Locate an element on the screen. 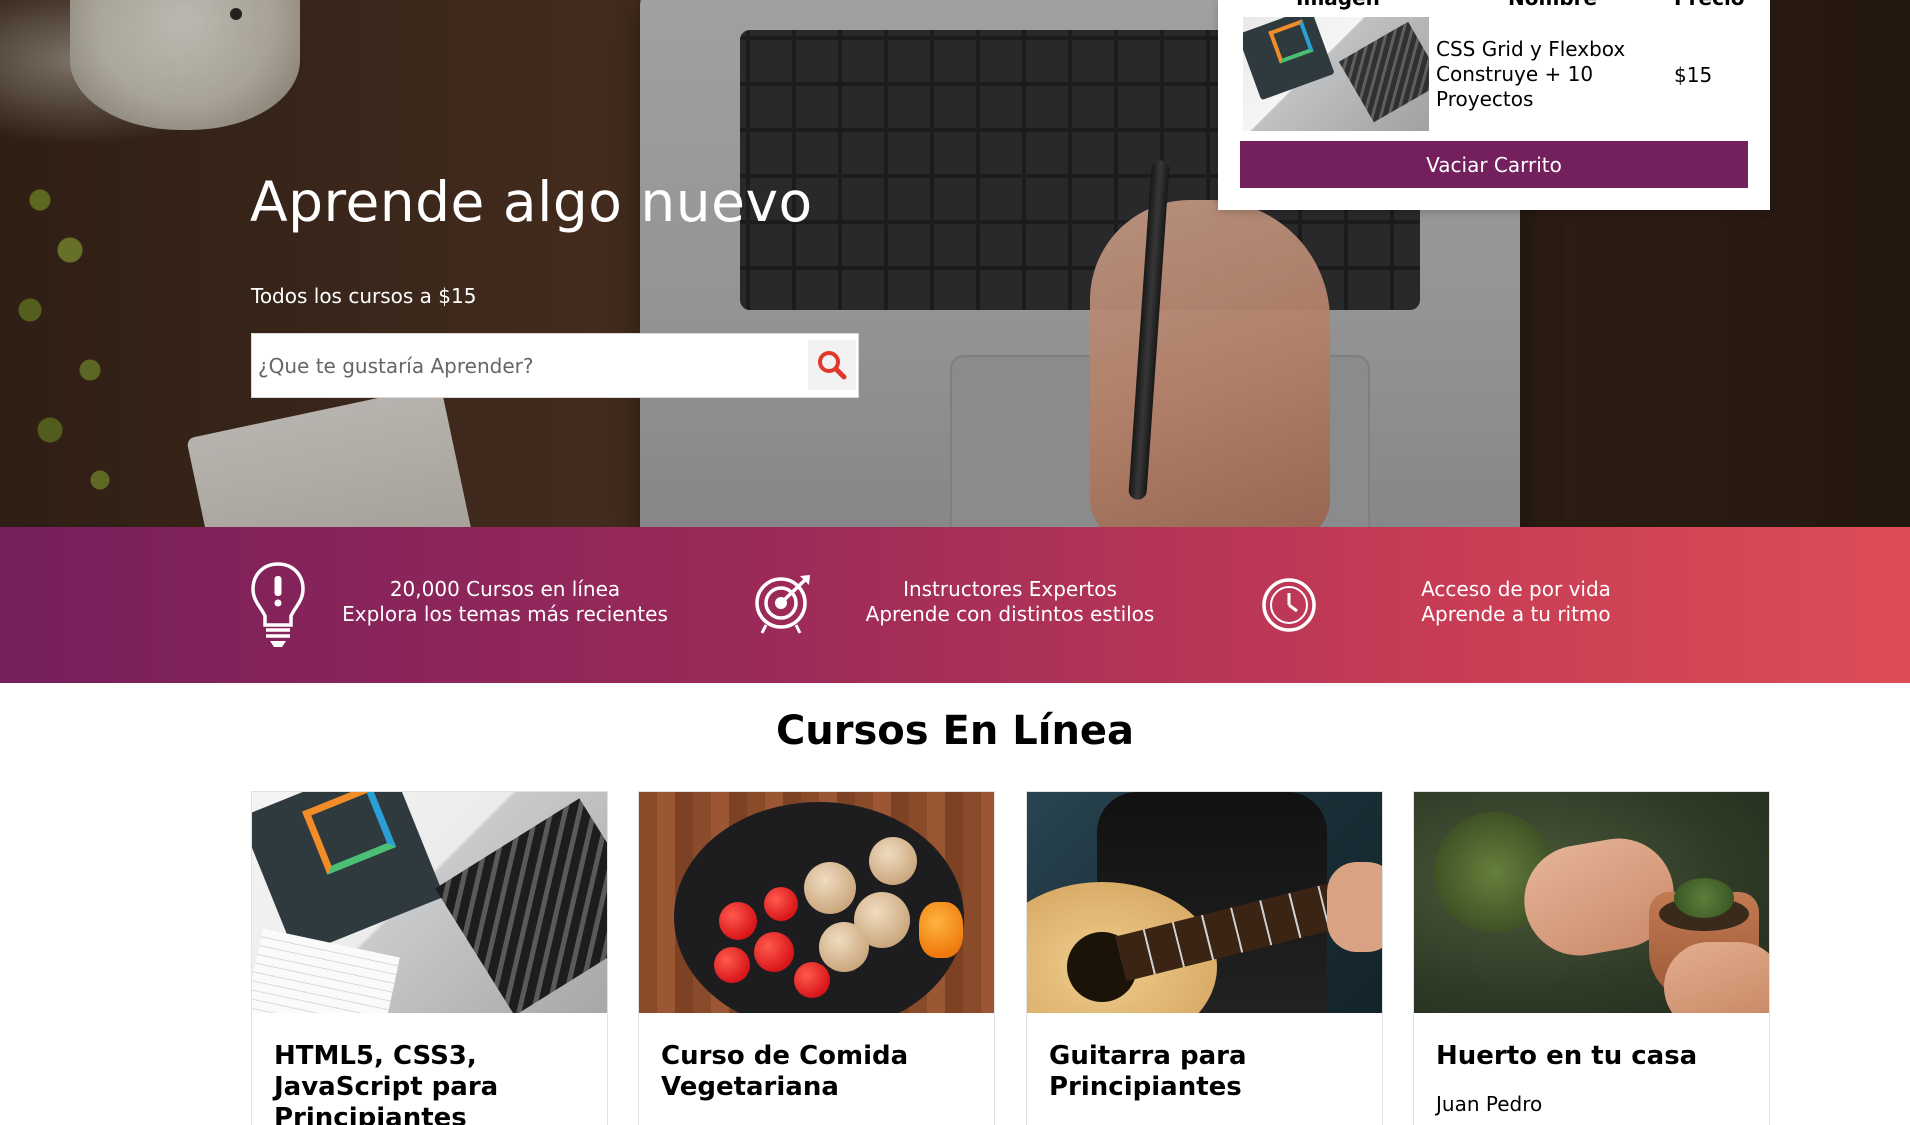 The width and height of the screenshot is (1910, 1125). course-title: Curso de Comida Vegetariana is located at coordinates (785, 1071).